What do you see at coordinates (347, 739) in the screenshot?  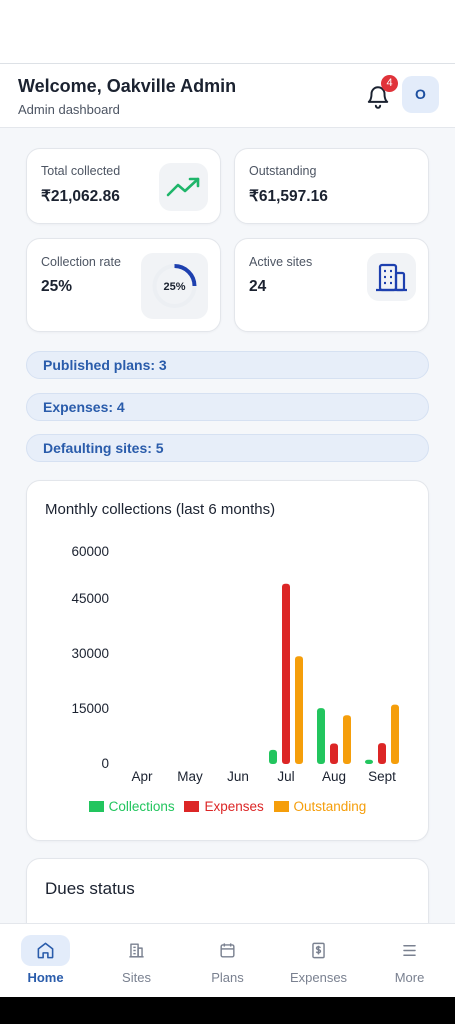 I see `bar-outstanding-aug` at bounding box center [347, 739].